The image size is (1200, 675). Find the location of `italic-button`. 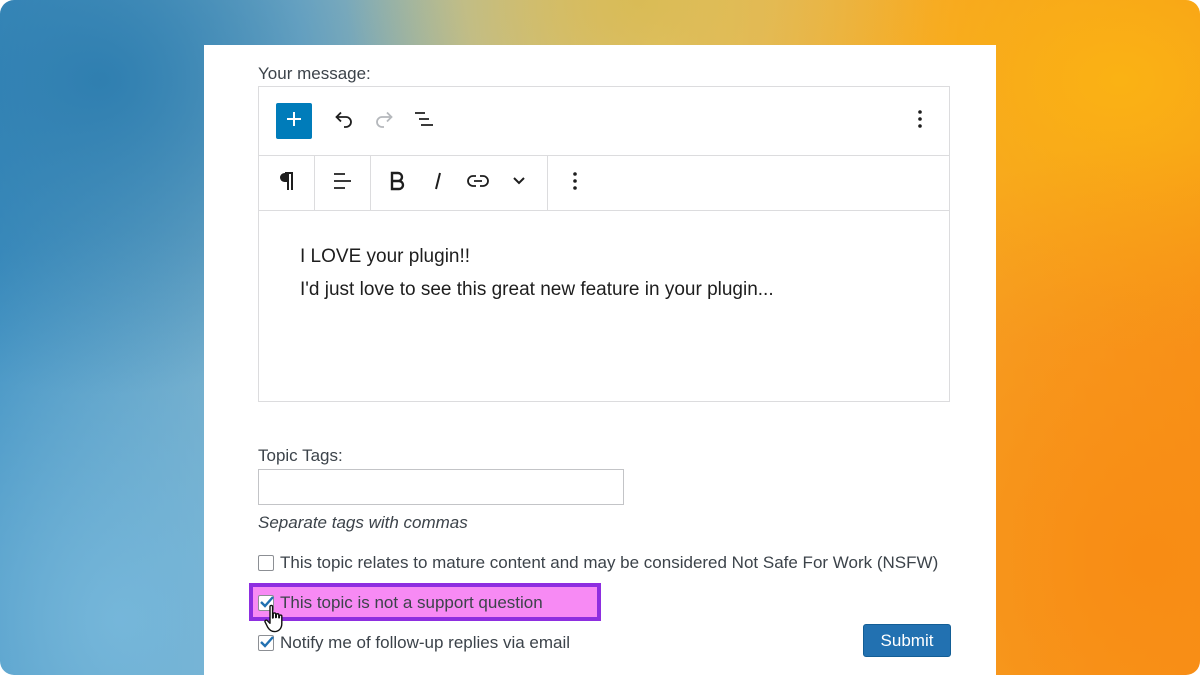

italic-button is located at coordinates (438, 183).